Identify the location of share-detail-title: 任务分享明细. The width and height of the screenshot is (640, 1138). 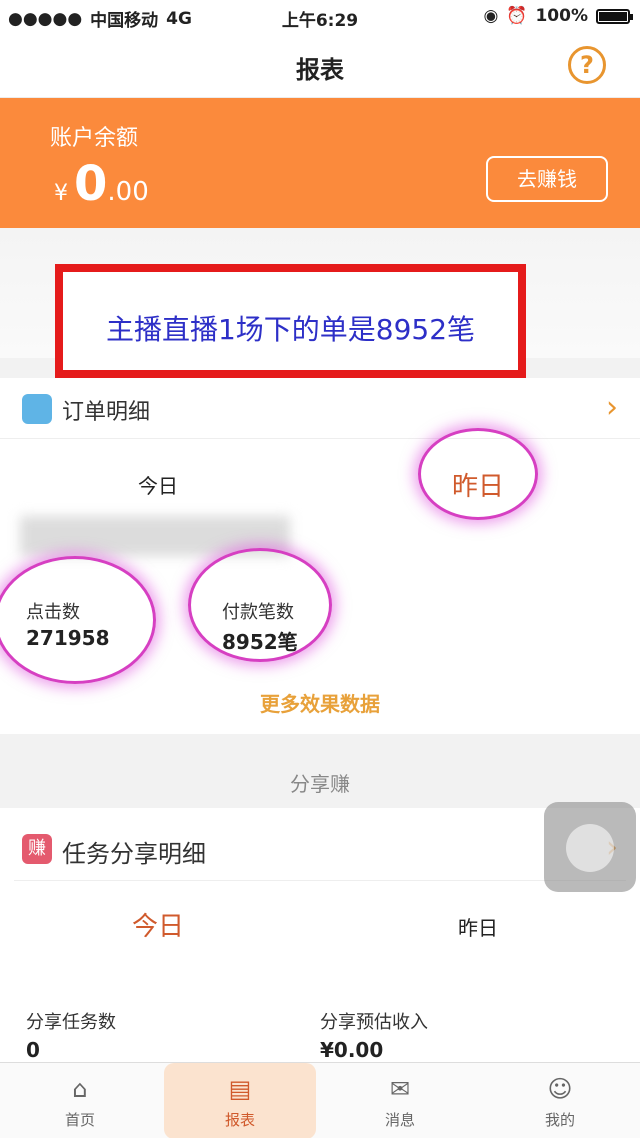
(134, 854).